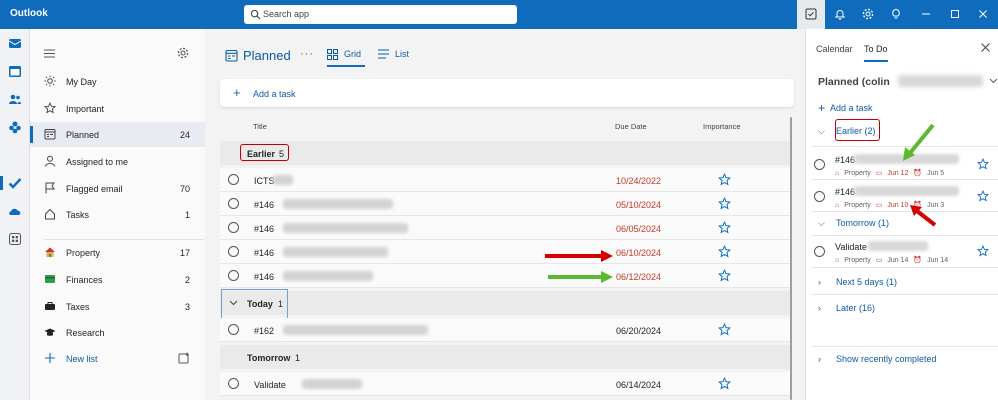 The width and height of the screenshot is (998, 400). Describe the element at coordinates (78, 307) in the screenshot. I see `sidebar-item-label: Taxes` at that location.